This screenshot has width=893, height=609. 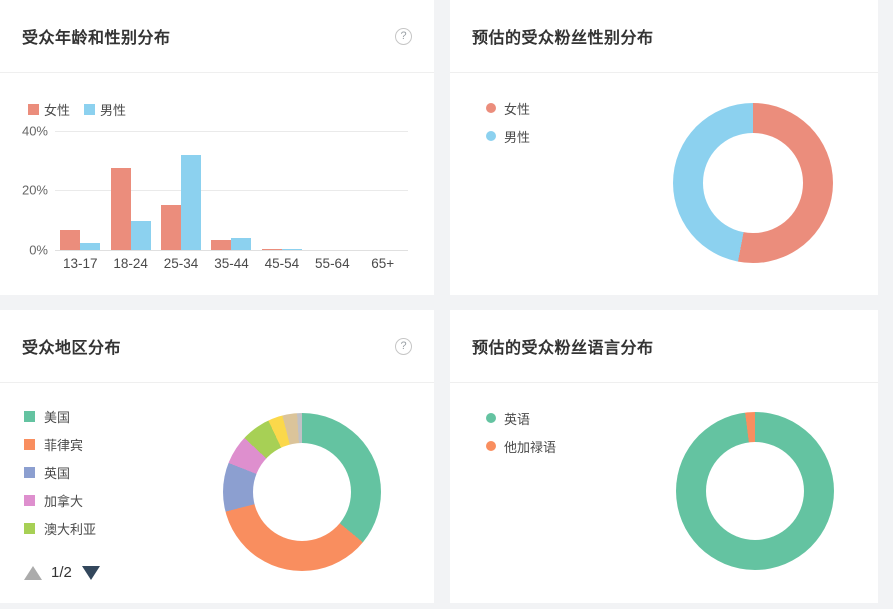 I want to click on card-fan-gender-header: 预估的受众粉丝性别分布, so click(x=664, y=36).